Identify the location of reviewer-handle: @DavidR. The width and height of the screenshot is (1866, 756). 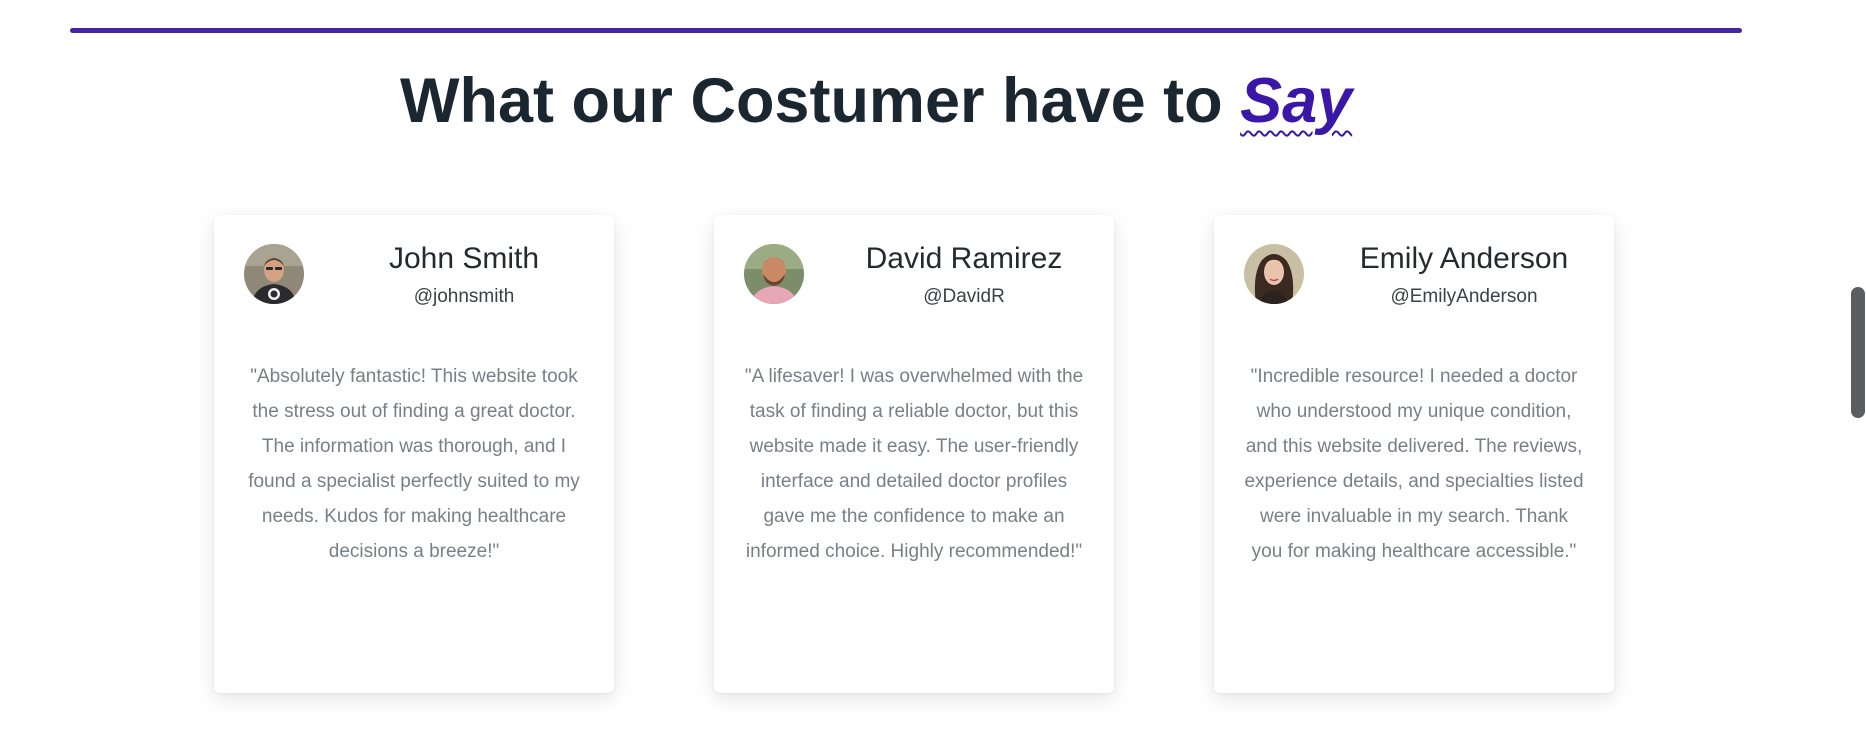
(964, 296).